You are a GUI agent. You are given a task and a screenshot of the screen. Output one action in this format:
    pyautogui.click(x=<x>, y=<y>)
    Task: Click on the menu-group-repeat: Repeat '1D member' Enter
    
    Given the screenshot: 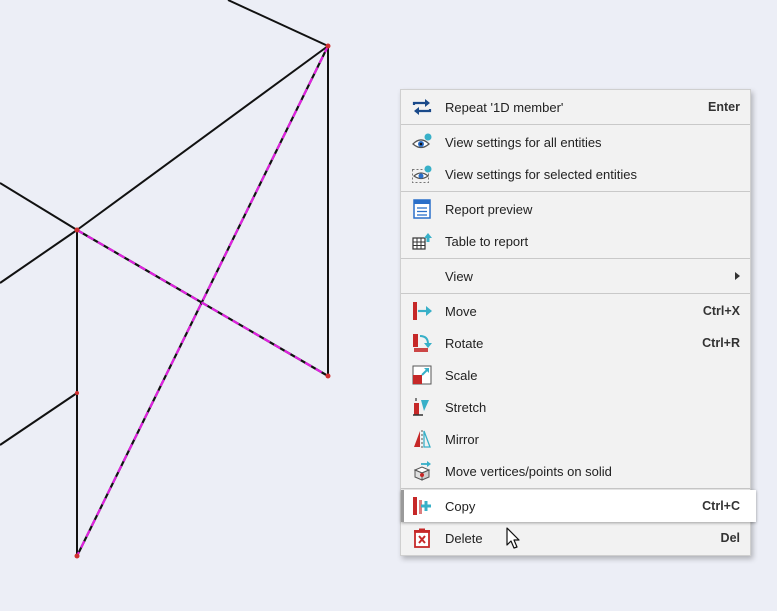 What is the action you would take?
    pyautogui.click(x=575, y=107)
    